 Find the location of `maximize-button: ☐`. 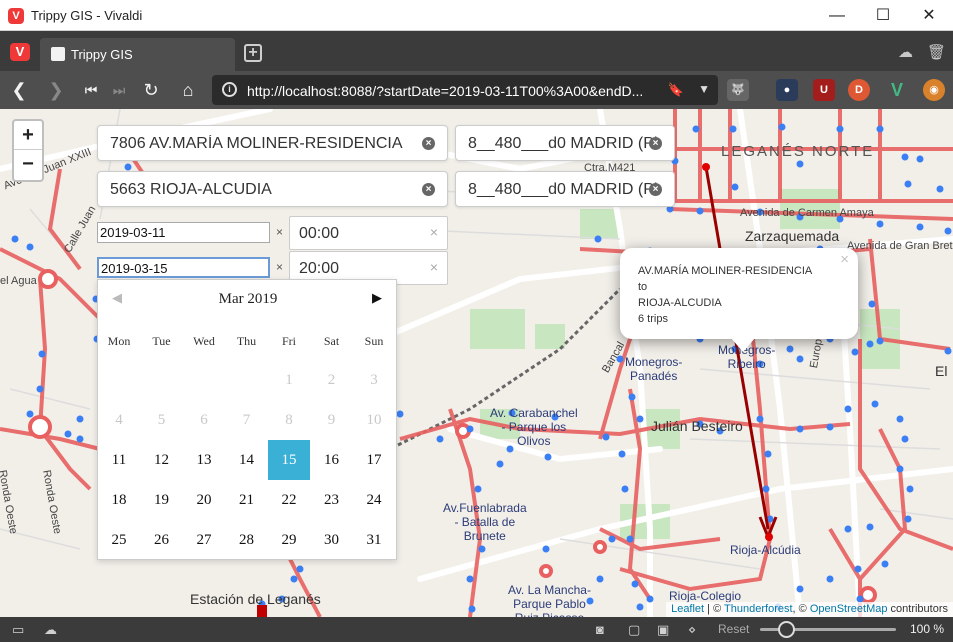

maximize-button: ☐ is located at coordinates (883, 15).